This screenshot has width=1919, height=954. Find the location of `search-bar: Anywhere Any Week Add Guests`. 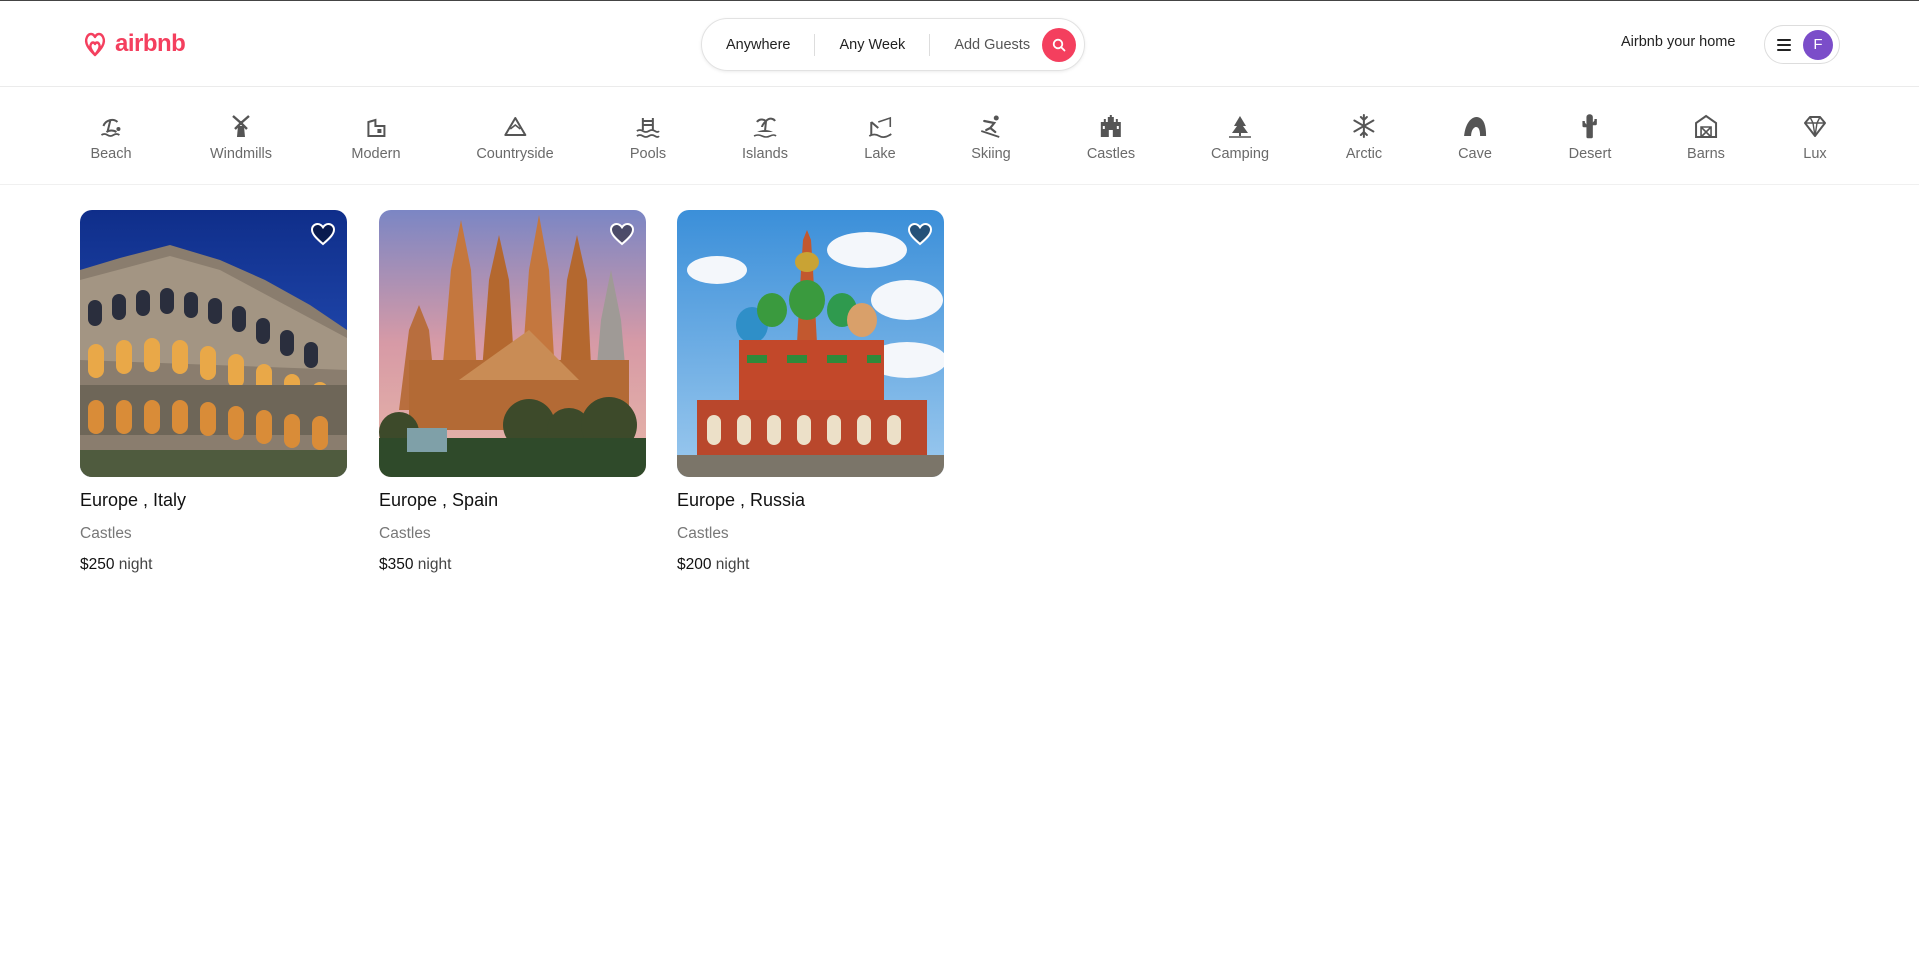

search-bar: Anywhere Any Week Add Guests is located at coordinates (893, 44).